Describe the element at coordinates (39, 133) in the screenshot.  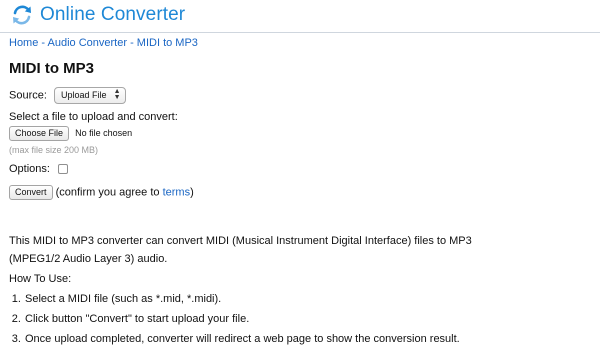
I see `choose-file-button: Choose File` at that location.